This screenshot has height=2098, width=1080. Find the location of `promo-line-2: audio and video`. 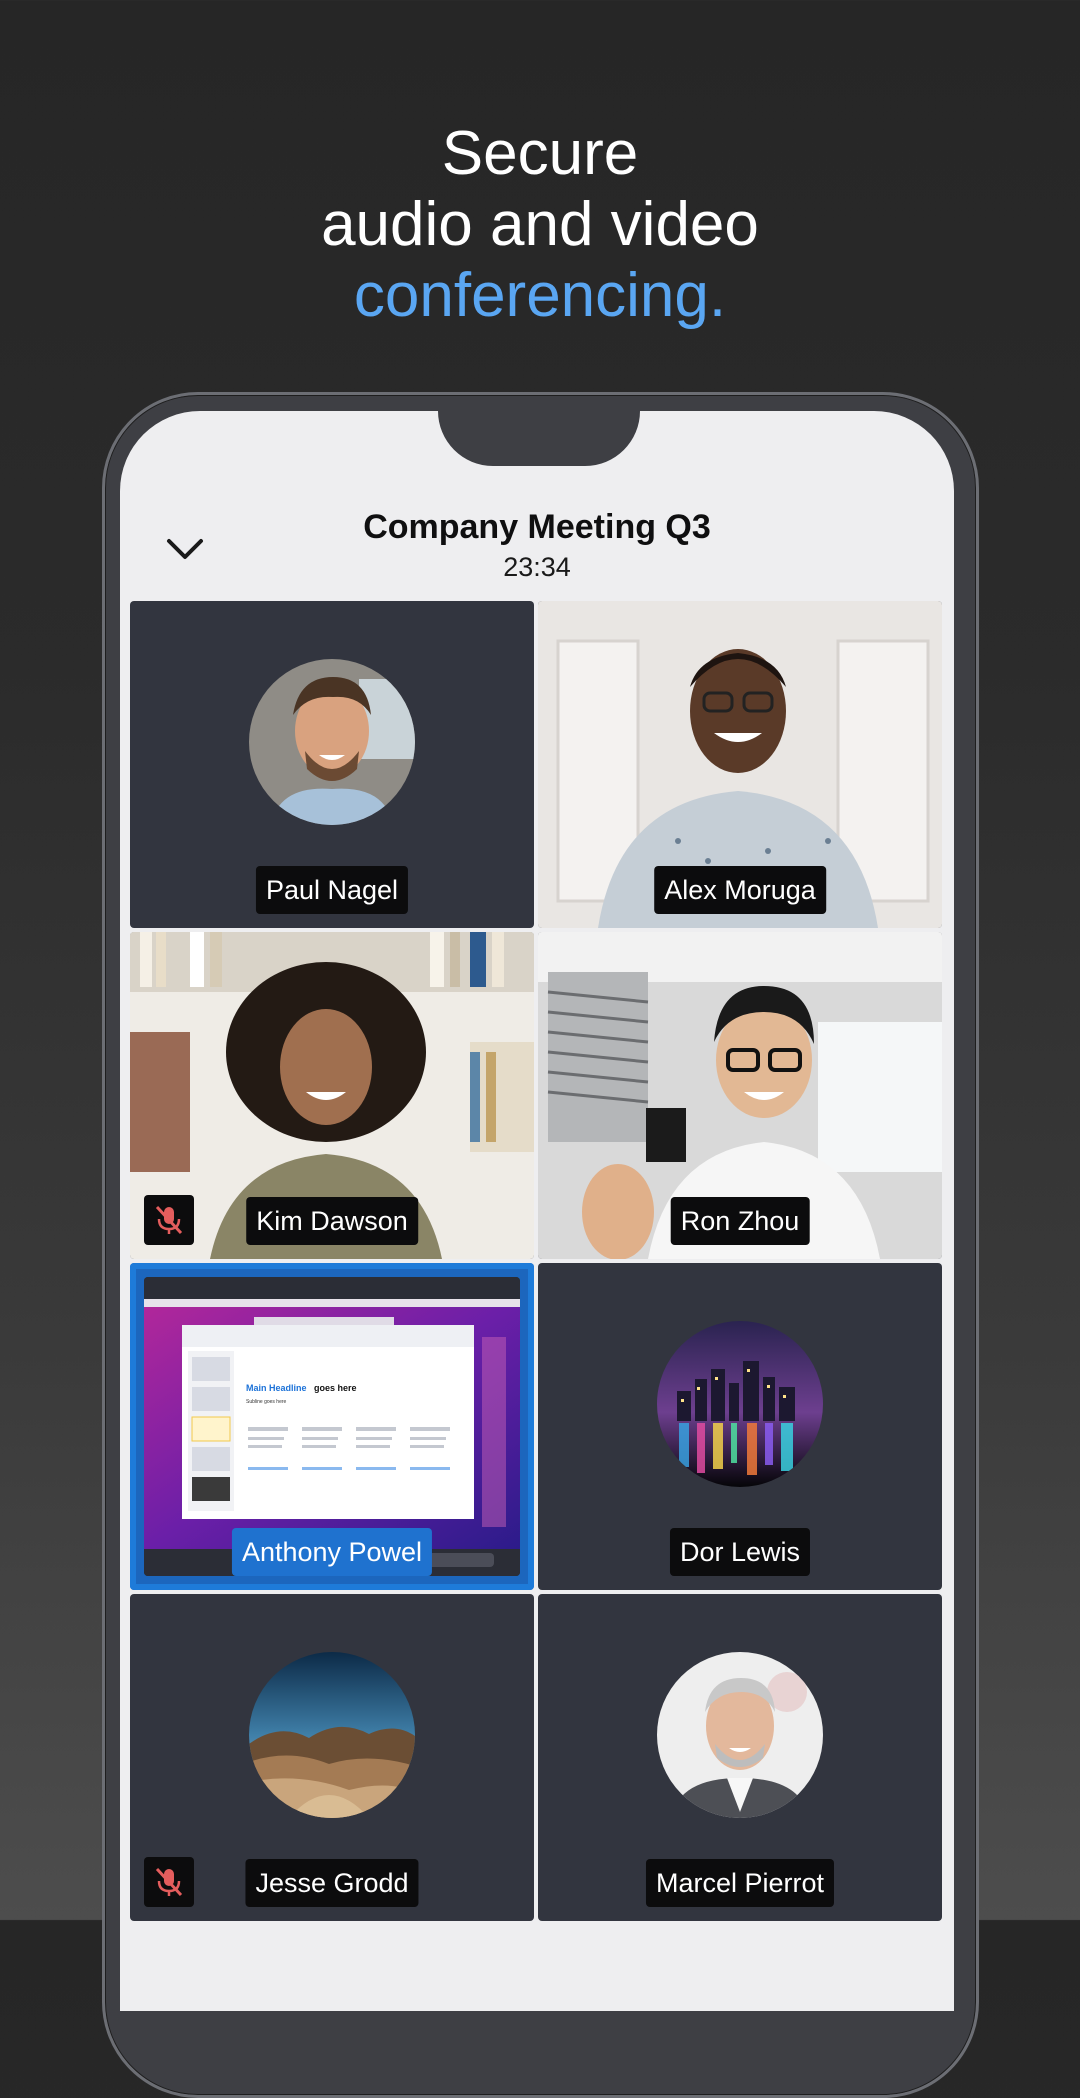

promo-line-2: audio and video is located at coordinates (540, 224).